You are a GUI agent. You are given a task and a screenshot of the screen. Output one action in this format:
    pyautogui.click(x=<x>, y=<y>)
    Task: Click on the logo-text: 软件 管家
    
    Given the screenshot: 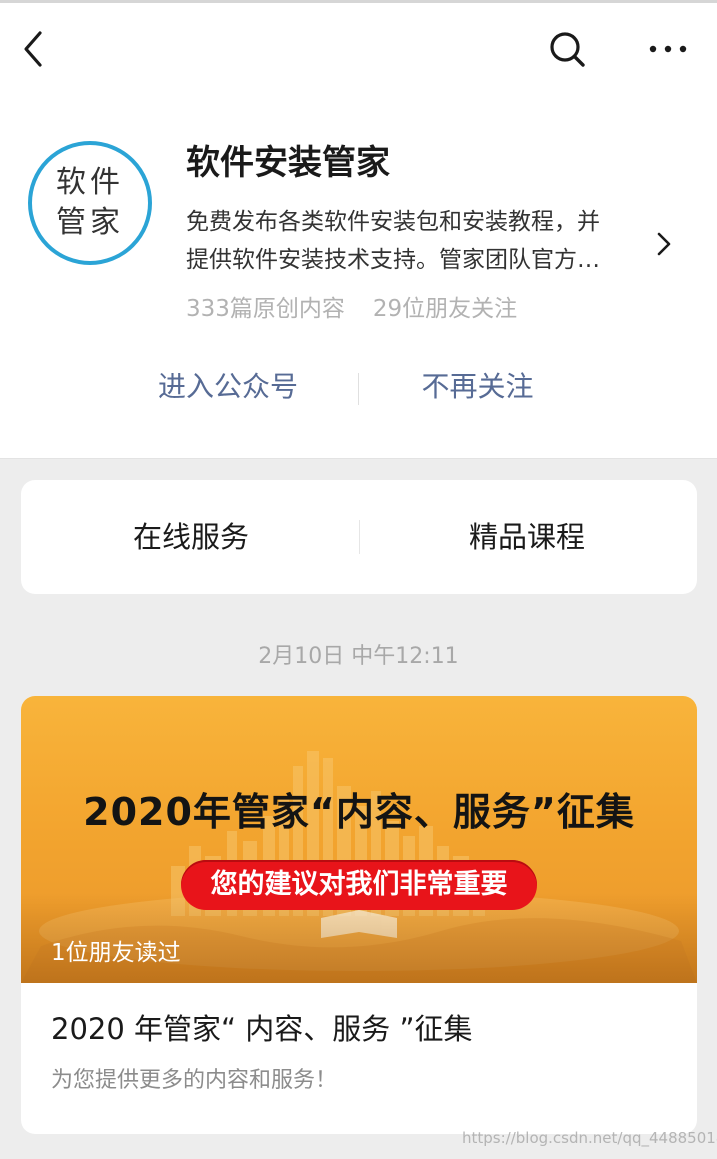 What is the action you would take?
    pyautogui.click(x=90, y=203)
    